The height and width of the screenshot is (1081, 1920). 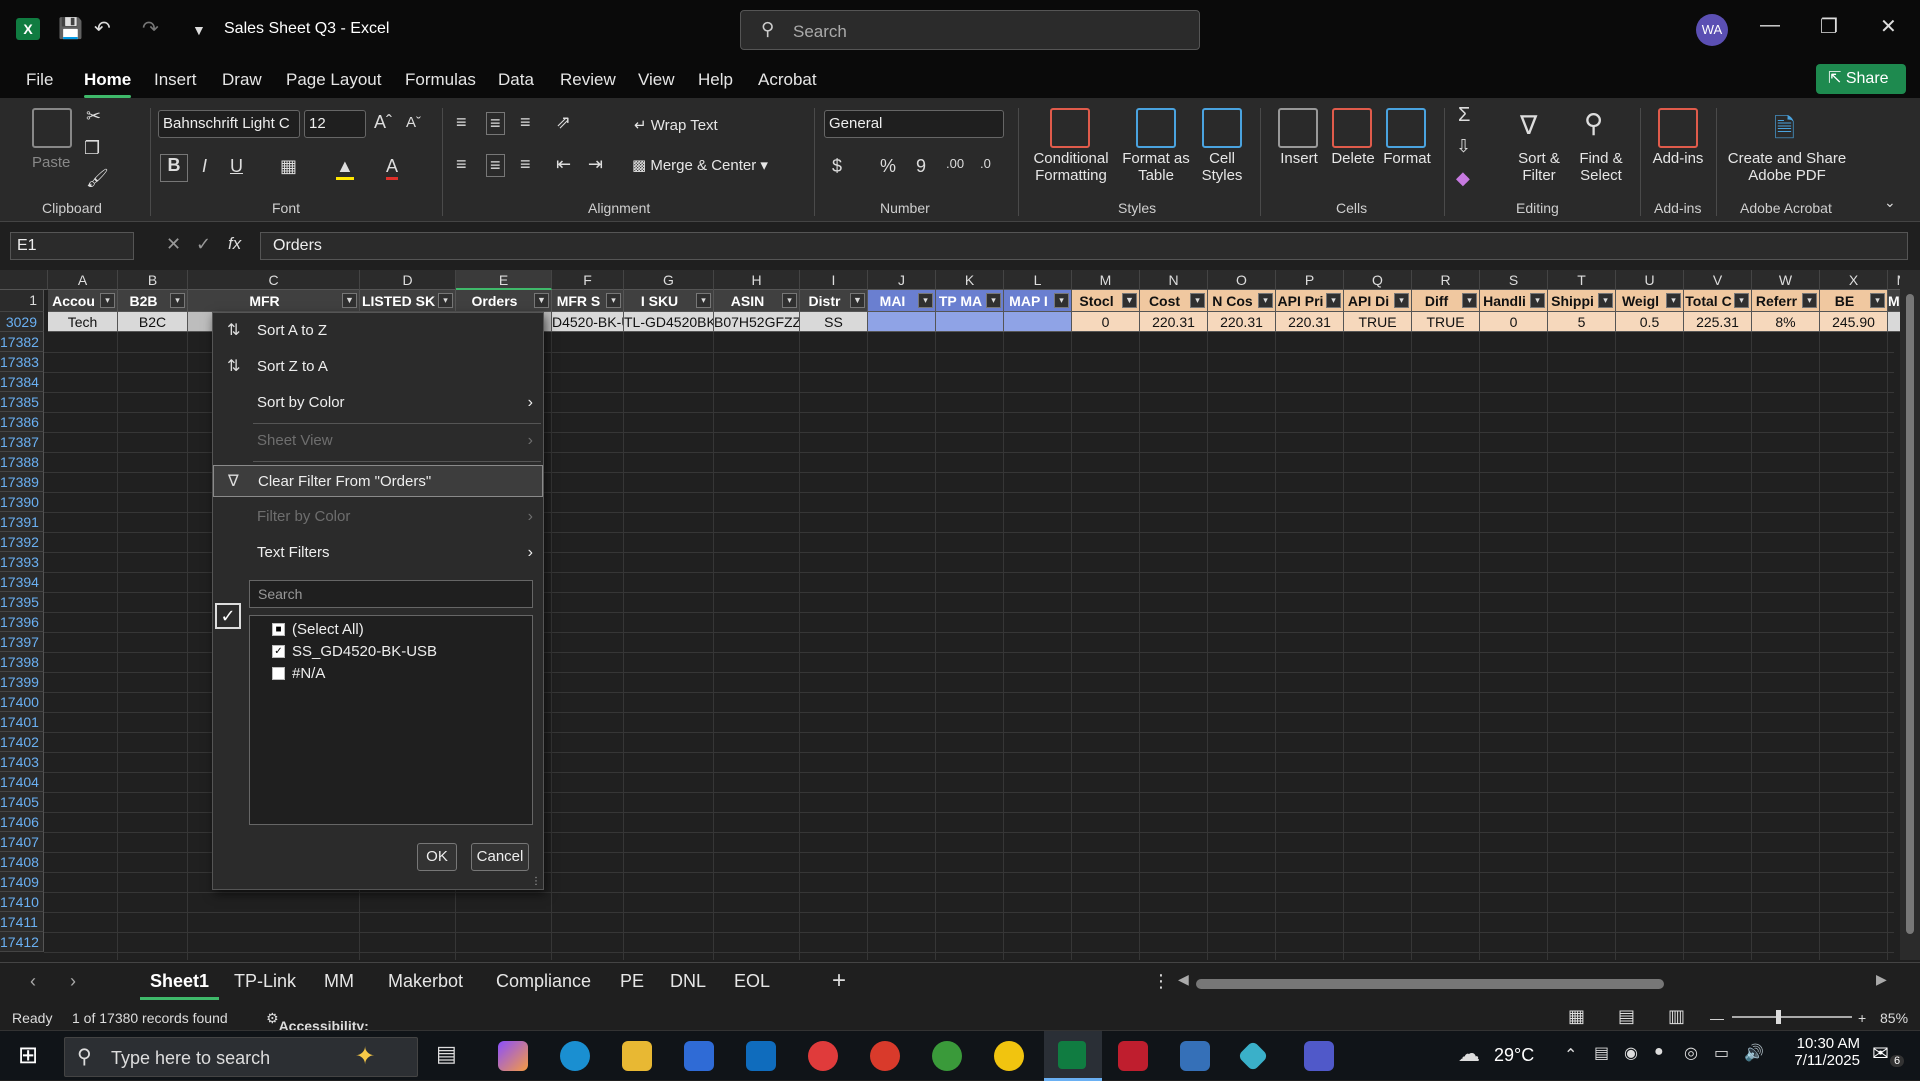 I want to click on header-cell: Cost ▾, so click(x=1174, y=301).